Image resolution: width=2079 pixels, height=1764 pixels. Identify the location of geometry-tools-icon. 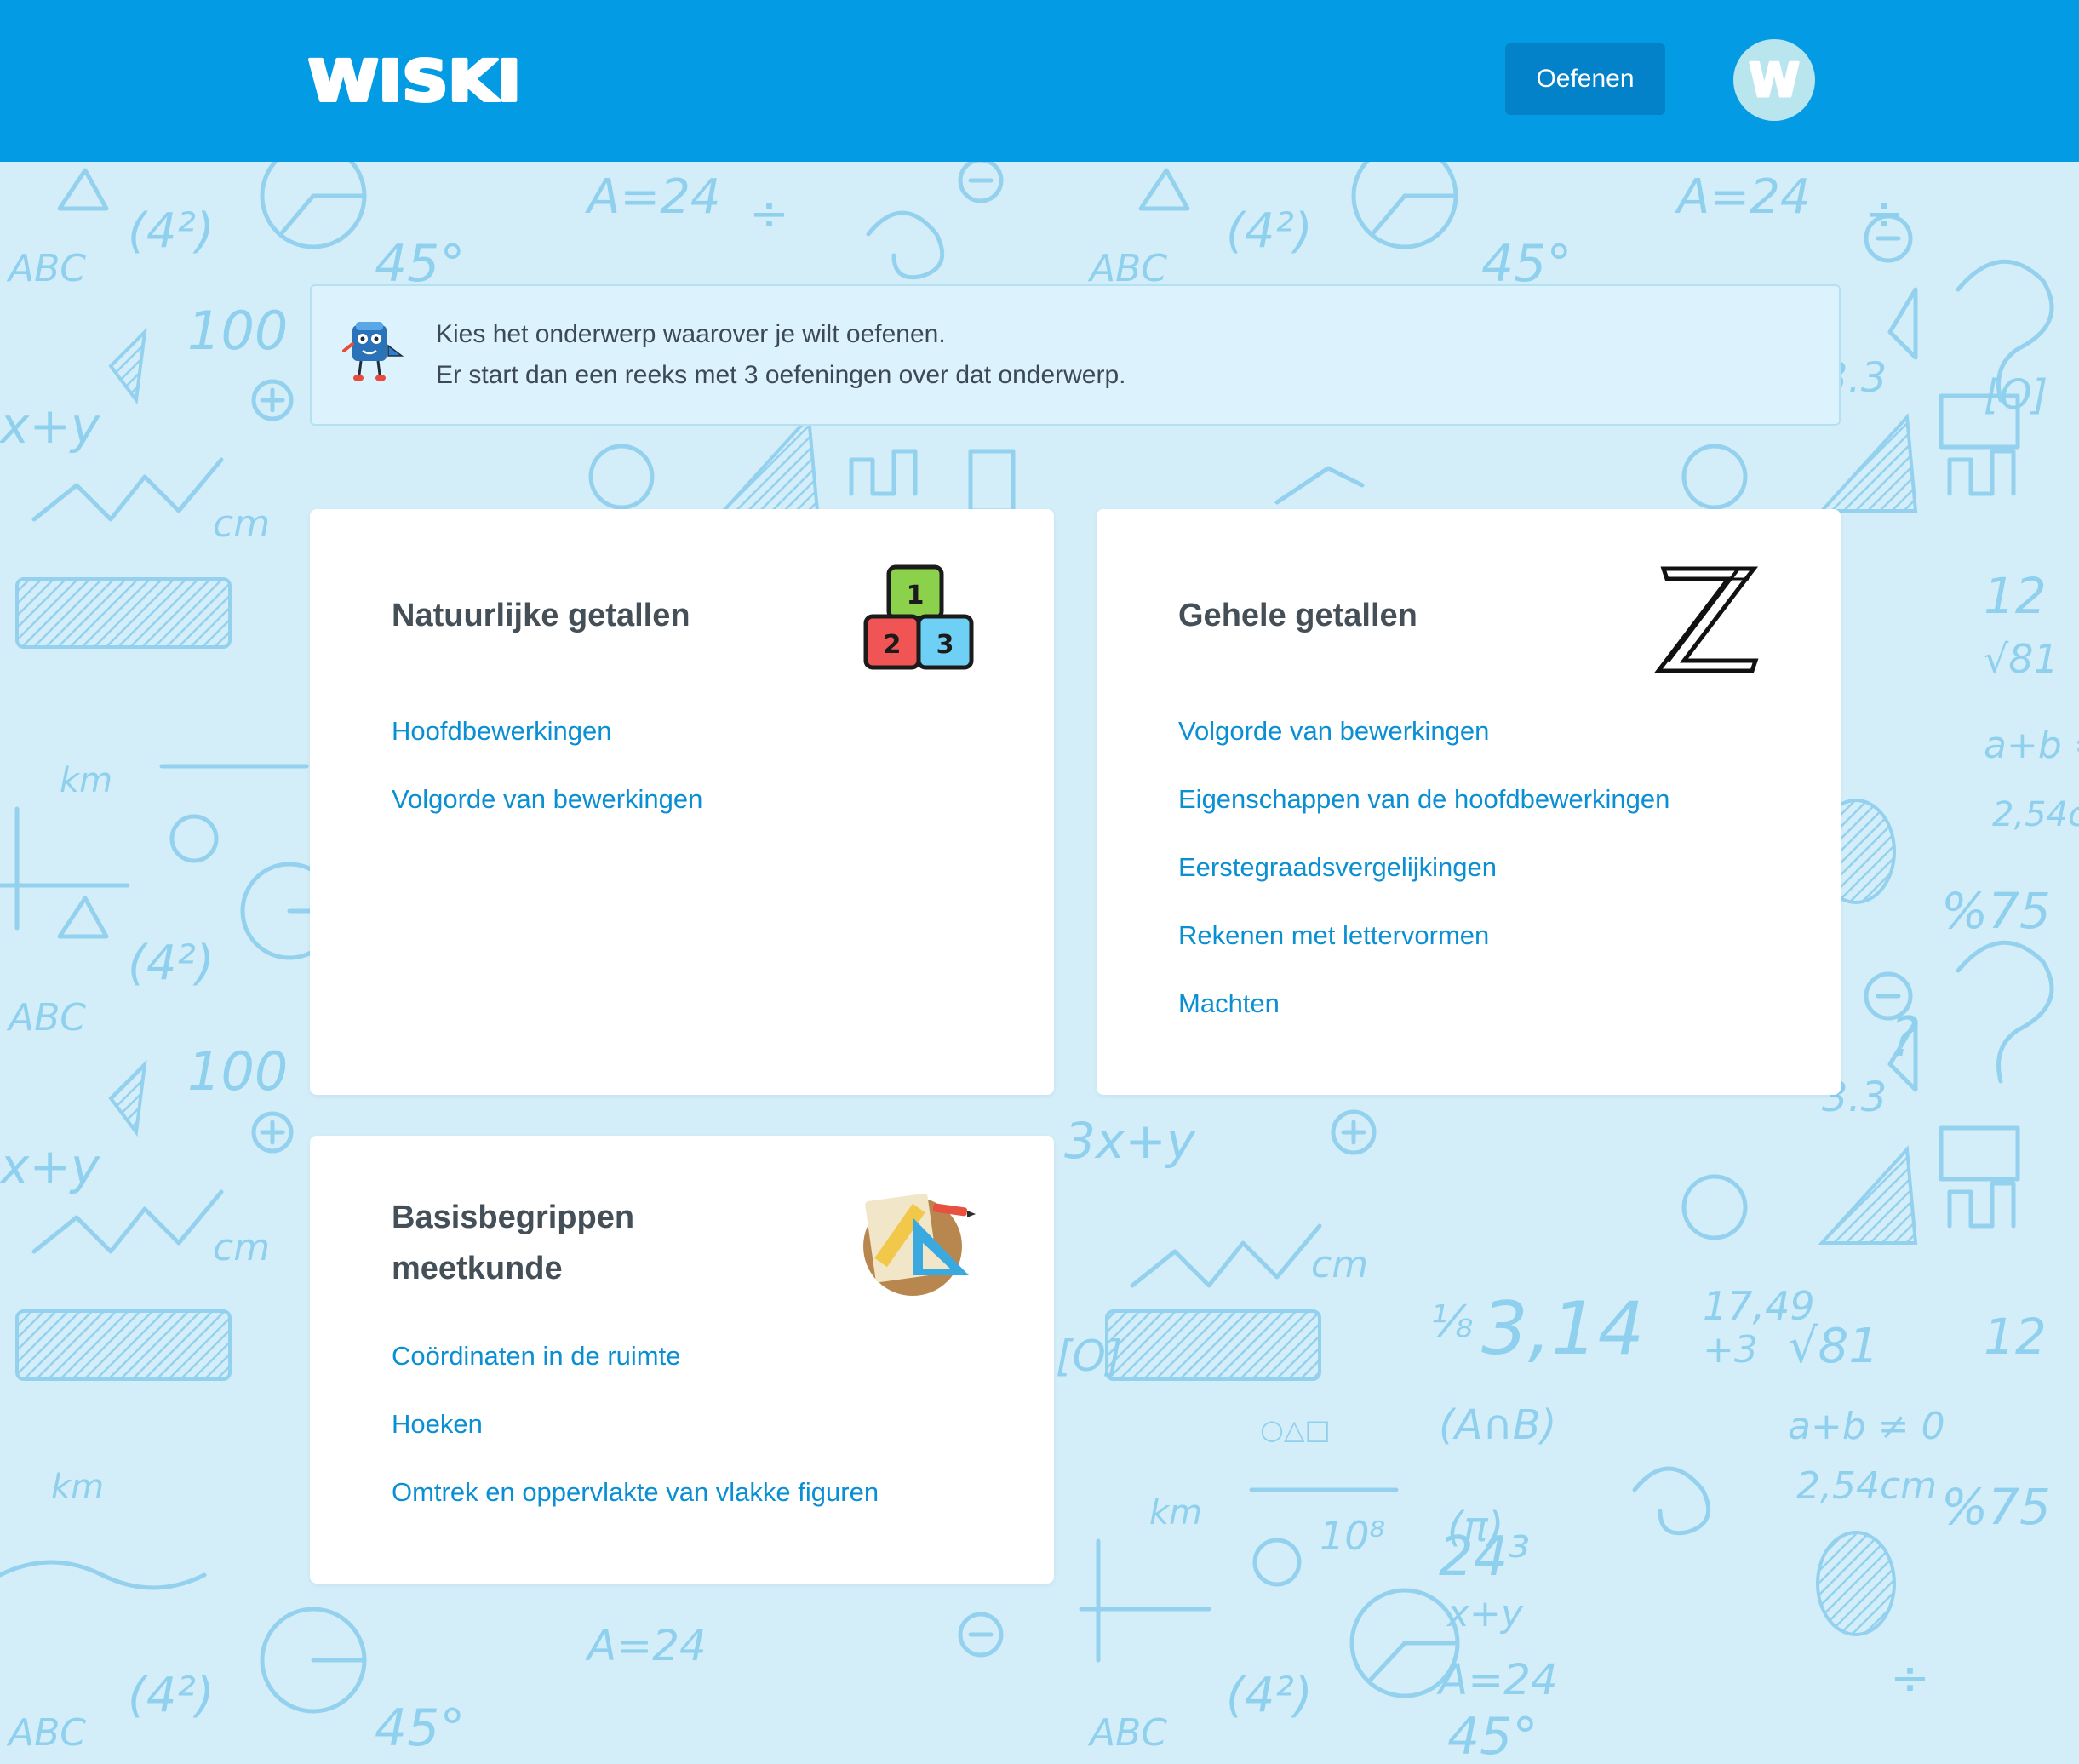
(919, 1244).